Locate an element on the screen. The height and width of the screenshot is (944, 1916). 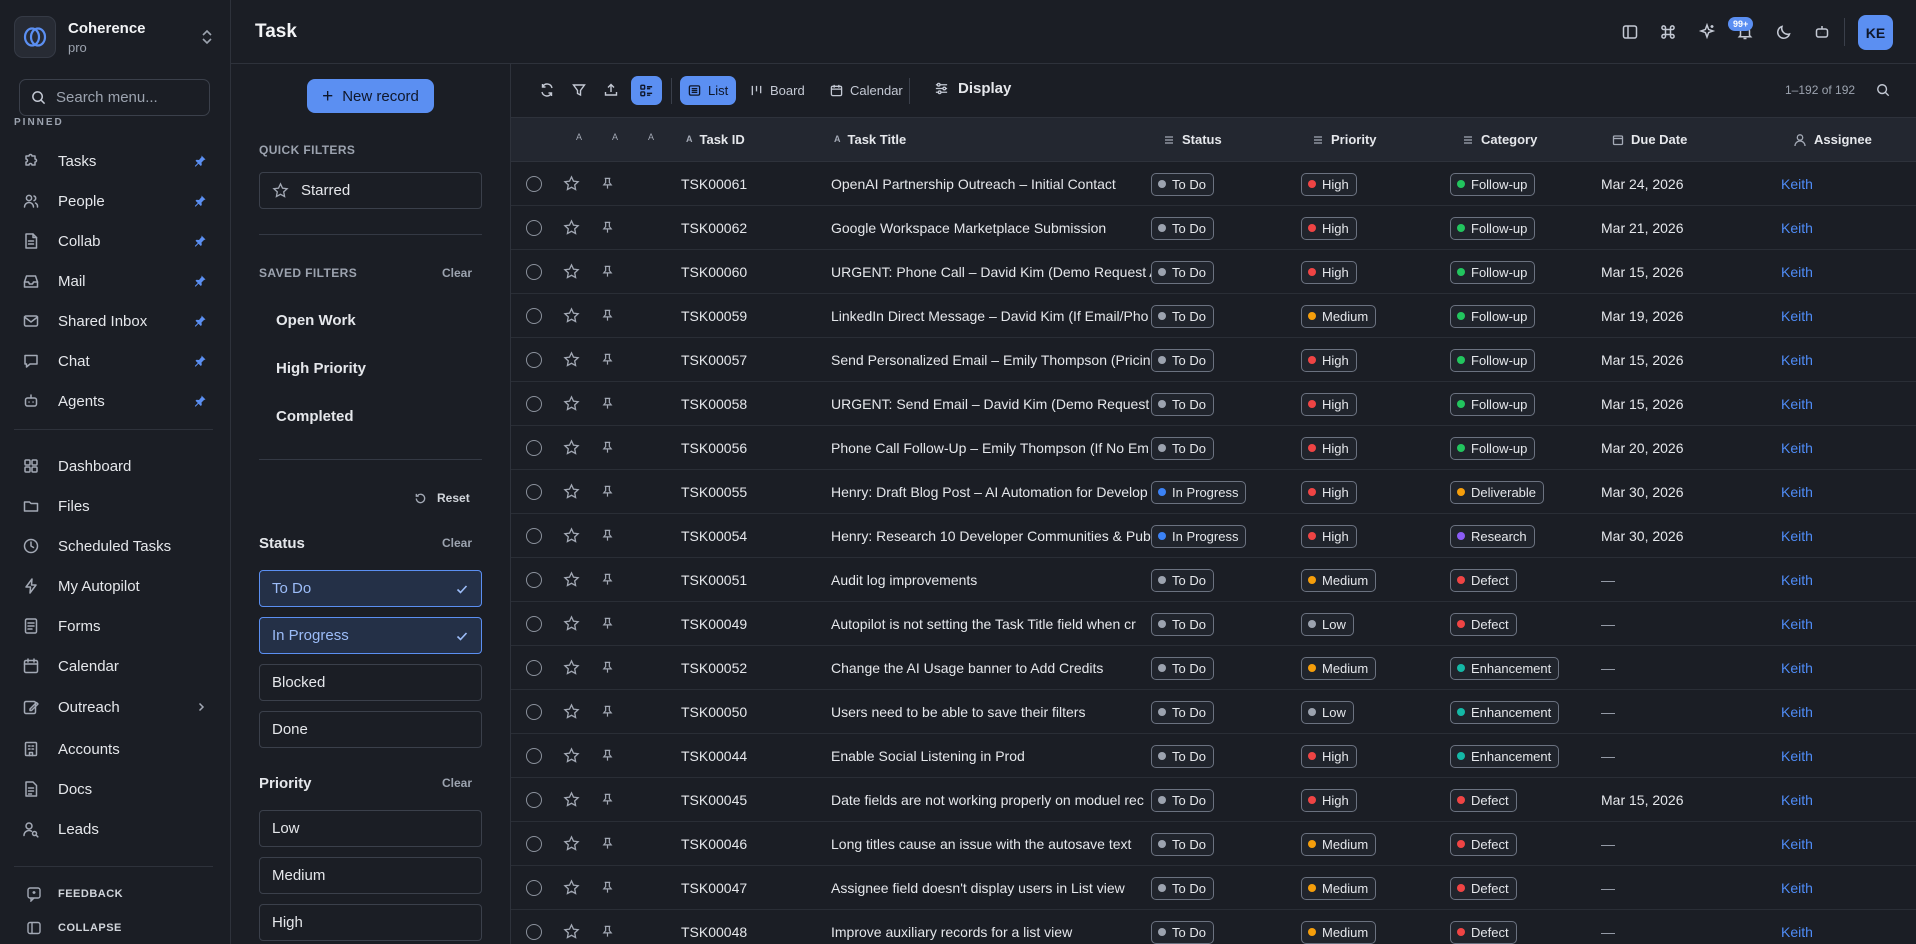
column-header-task-title: A Task Title is located at coordinates (870, 139).